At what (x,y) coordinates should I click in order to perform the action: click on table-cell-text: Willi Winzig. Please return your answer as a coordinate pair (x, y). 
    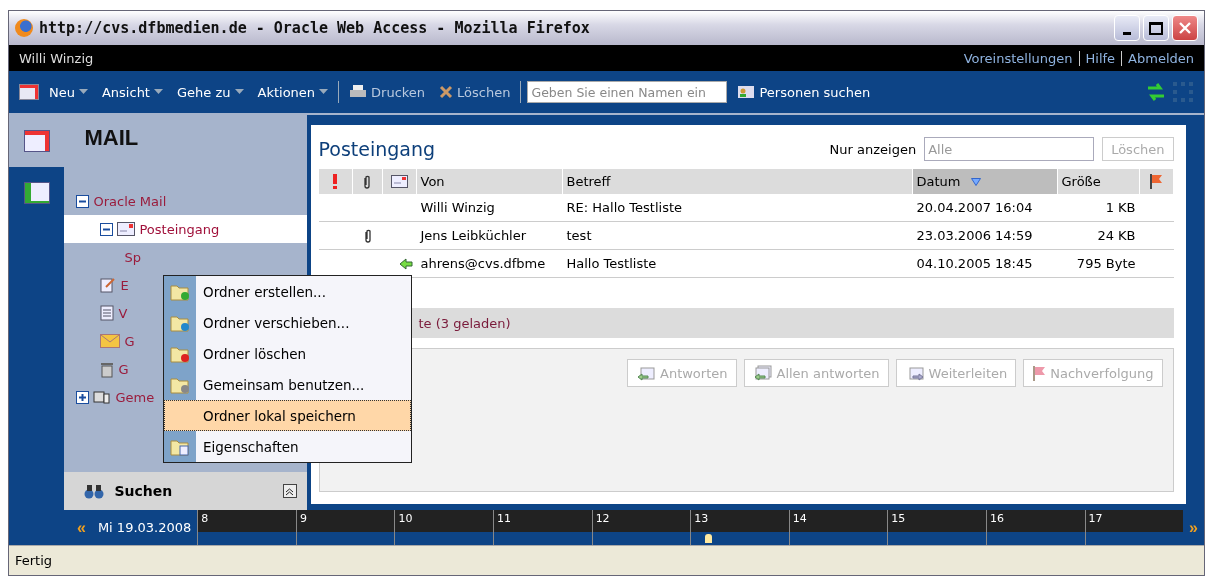
    Looking at the image, I should click on (457, 208).